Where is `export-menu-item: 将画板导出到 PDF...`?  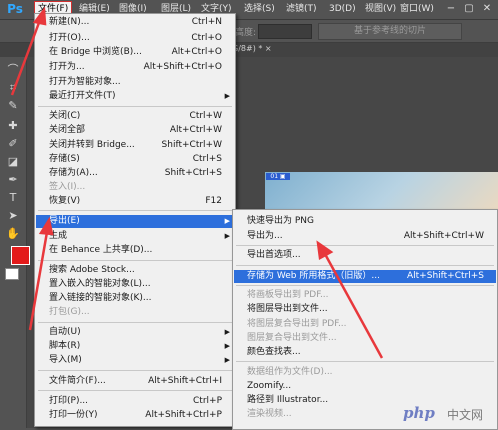
export-menu-item: 将画板导出到 PDF... is located at coordinates (365, 295).